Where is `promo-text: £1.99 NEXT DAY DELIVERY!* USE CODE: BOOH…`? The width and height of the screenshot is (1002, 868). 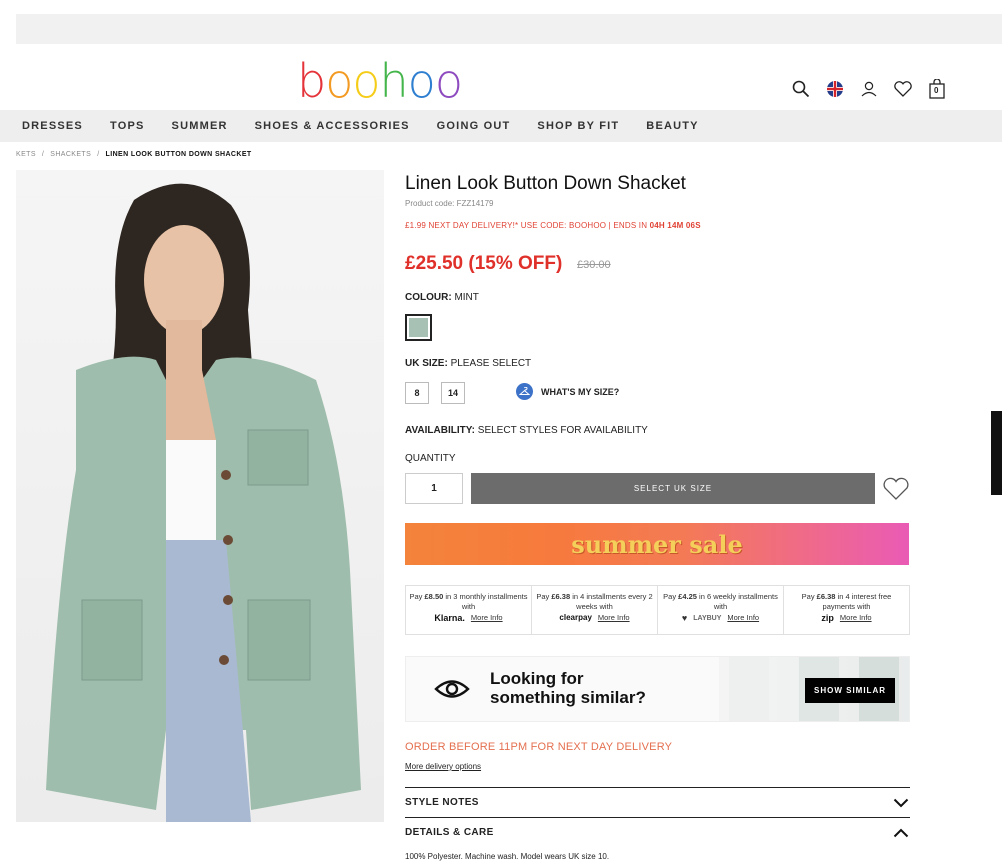 promo-text: £1.99 NEXT DAY DELIVERY!* USE CODE: BOOH… is located at coordinates (527, 225).